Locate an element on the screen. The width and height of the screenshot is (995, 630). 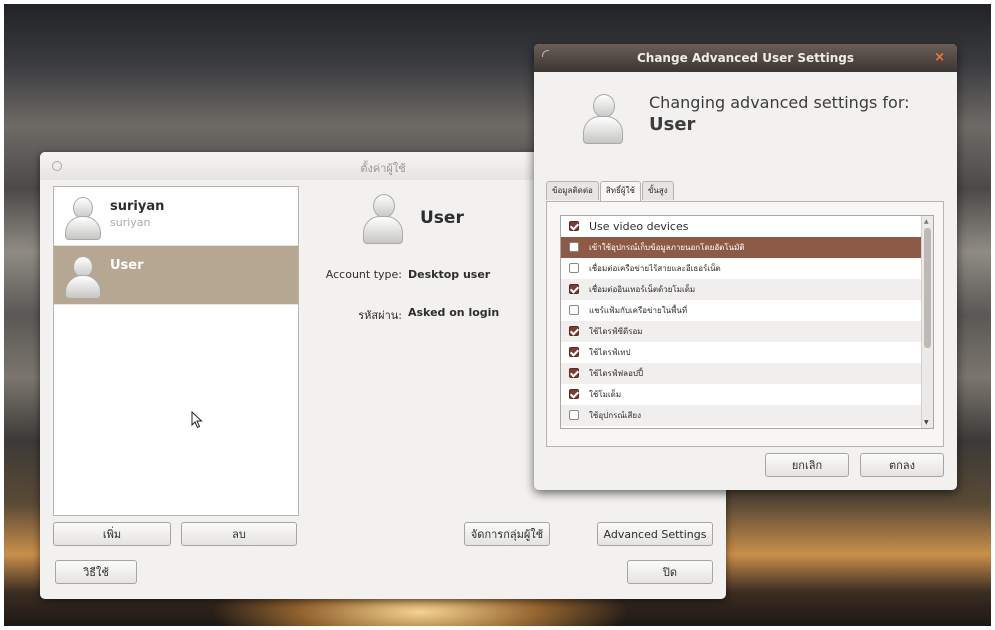
advanced-tabs: ข้อมูลติดต่อ สิทธิ์ผู้ใช้ ขั้นสูง is located at coordinates (610, 191).